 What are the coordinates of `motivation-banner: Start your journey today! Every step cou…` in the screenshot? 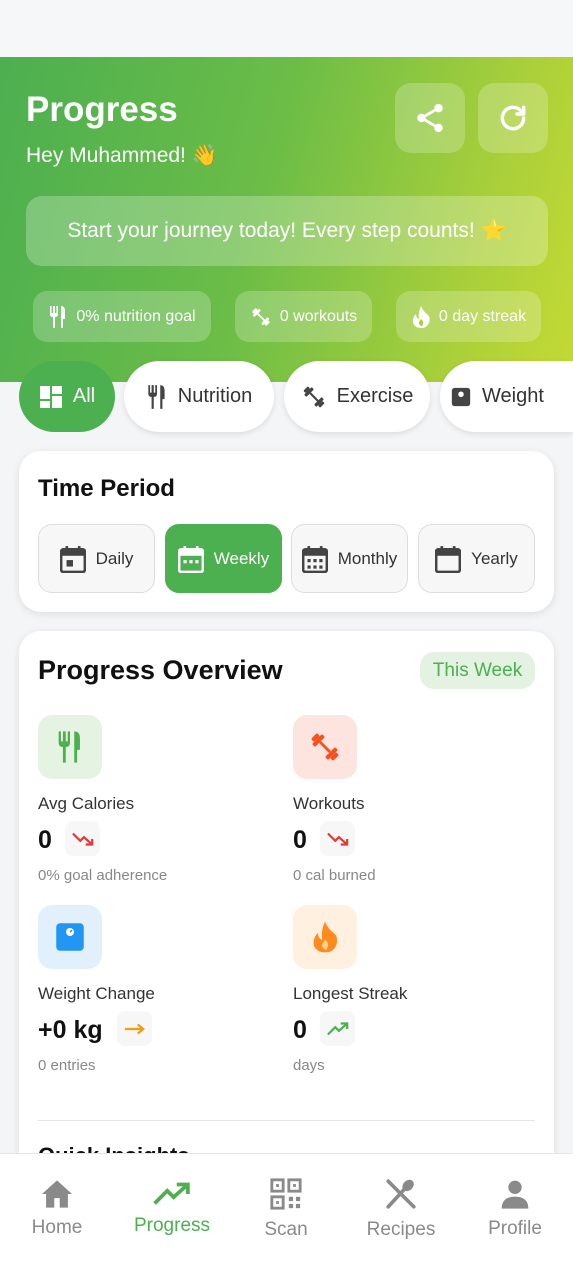 It's located at (287, 231).